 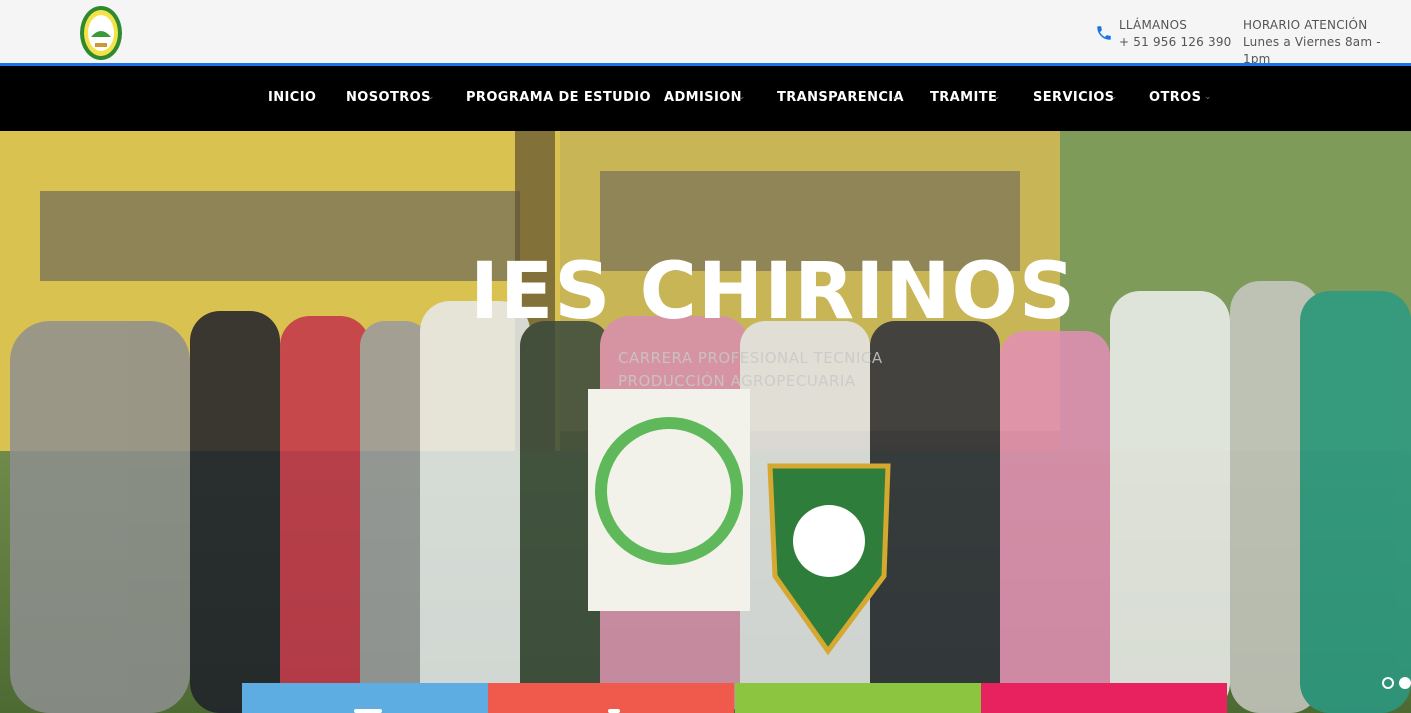 I want to click on hero-subtitle-line1: CARRERA PROFESIONAL TECNICA, so click(x=750, y=358).